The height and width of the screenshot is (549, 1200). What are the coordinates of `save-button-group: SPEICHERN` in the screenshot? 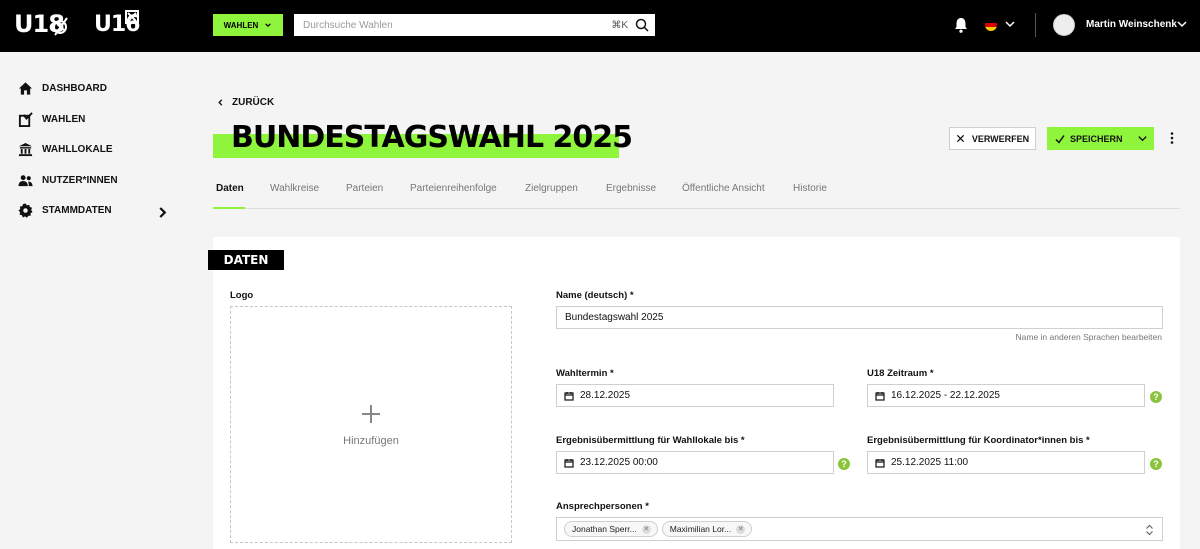 It's located at (1100, 138).